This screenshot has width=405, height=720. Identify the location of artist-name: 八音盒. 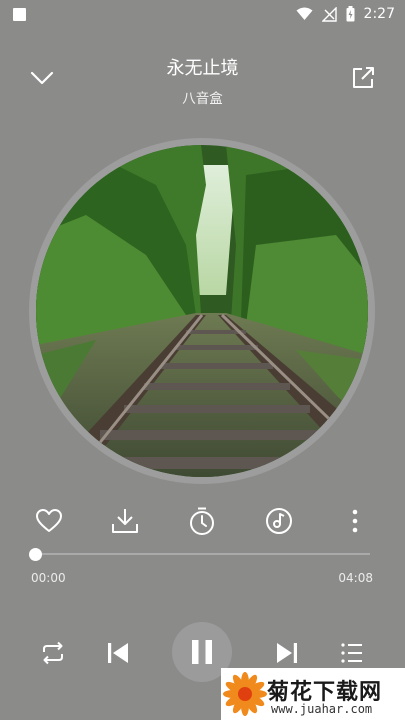
(202, 99).